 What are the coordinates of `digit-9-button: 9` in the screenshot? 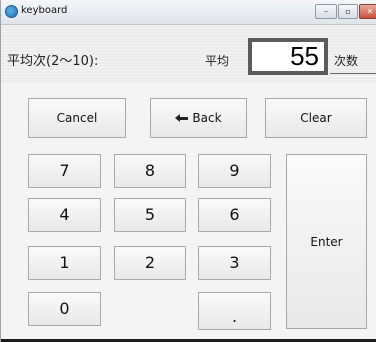 It's located at (234, 171).